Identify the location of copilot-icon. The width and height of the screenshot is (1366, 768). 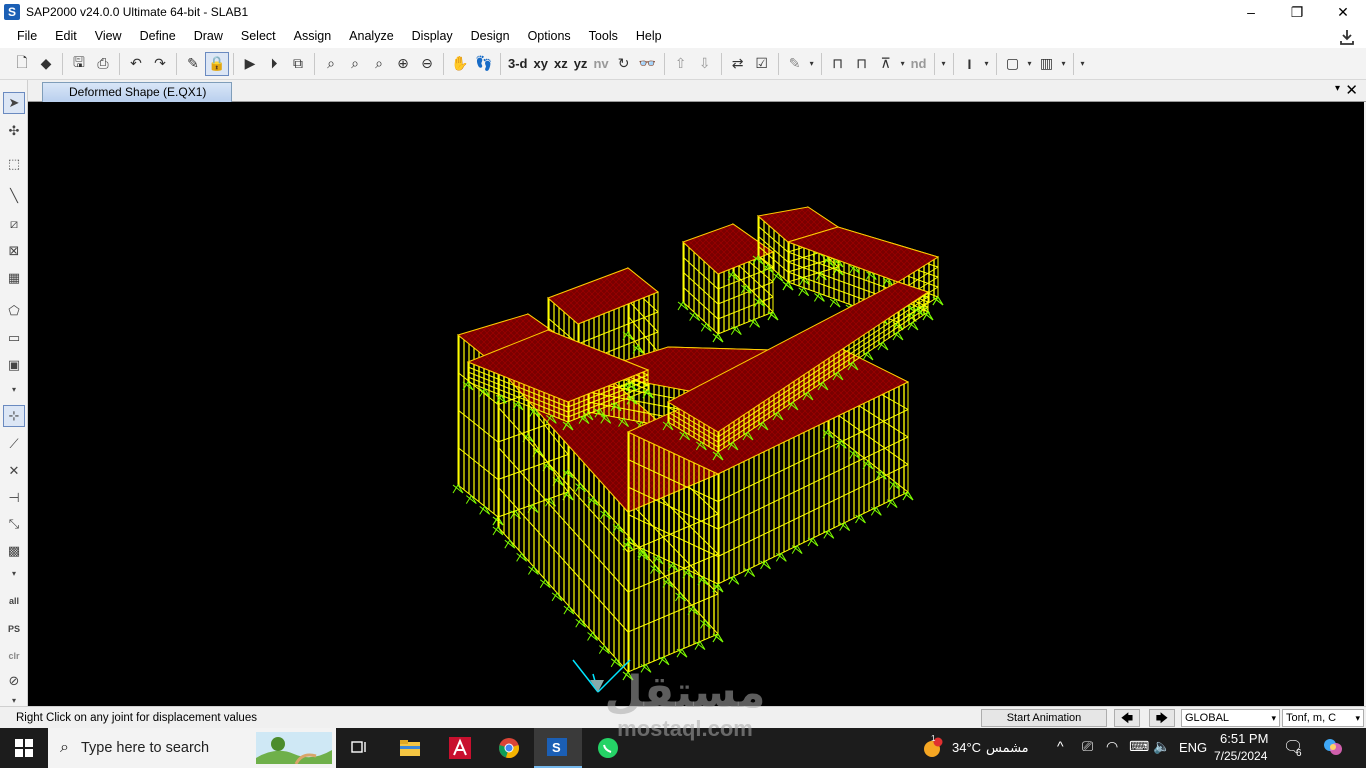
(1333, 748).